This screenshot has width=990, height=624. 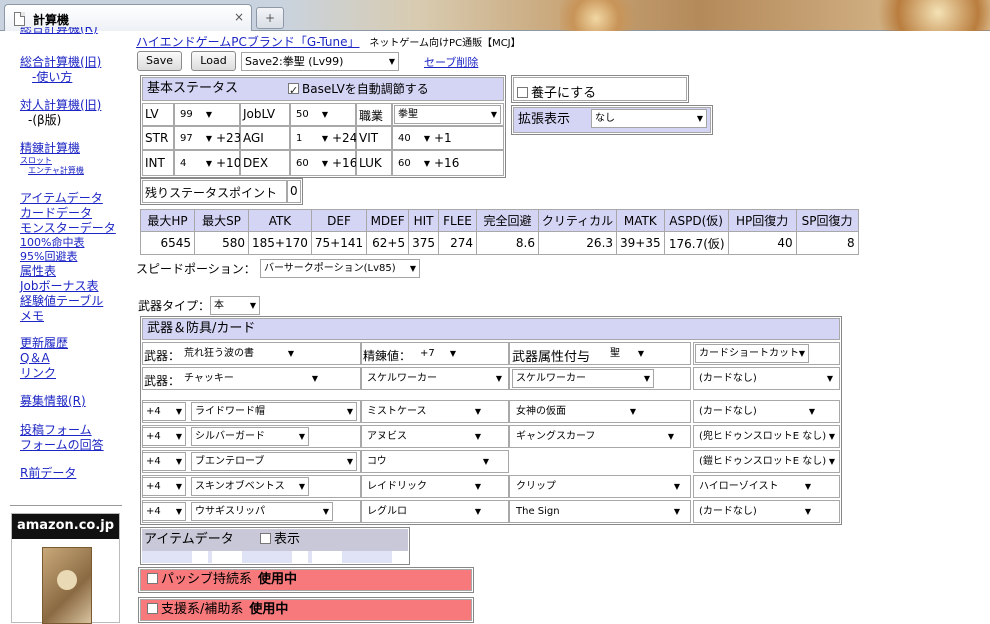 I want to click on armor-item-select: スキンオブベントス ▼, so click(x=250, y=486).